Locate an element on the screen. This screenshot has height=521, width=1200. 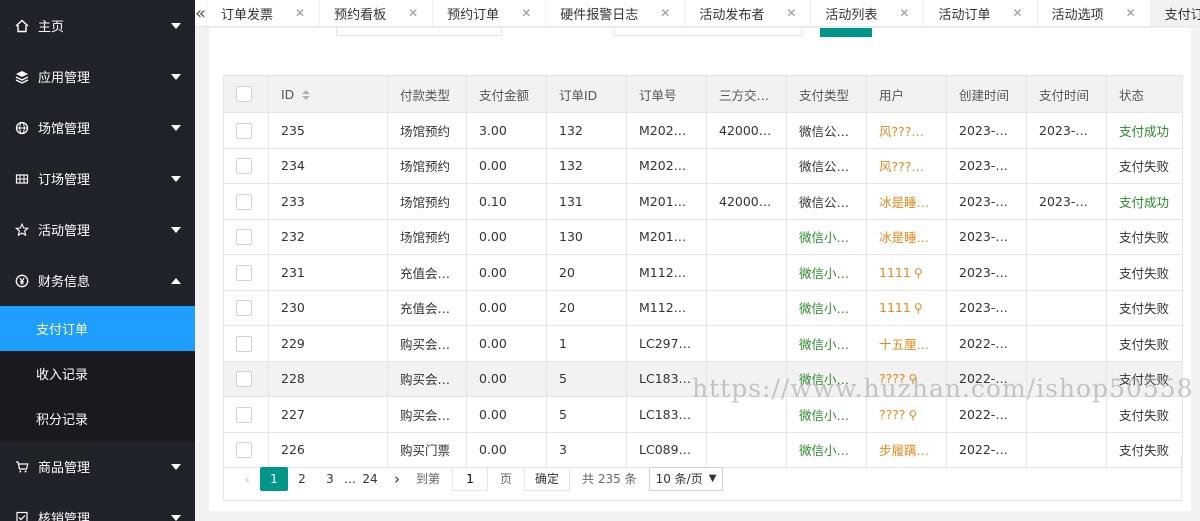
tab-activity-list: 活动列表 ✕ is located at coordinates (868, 13).